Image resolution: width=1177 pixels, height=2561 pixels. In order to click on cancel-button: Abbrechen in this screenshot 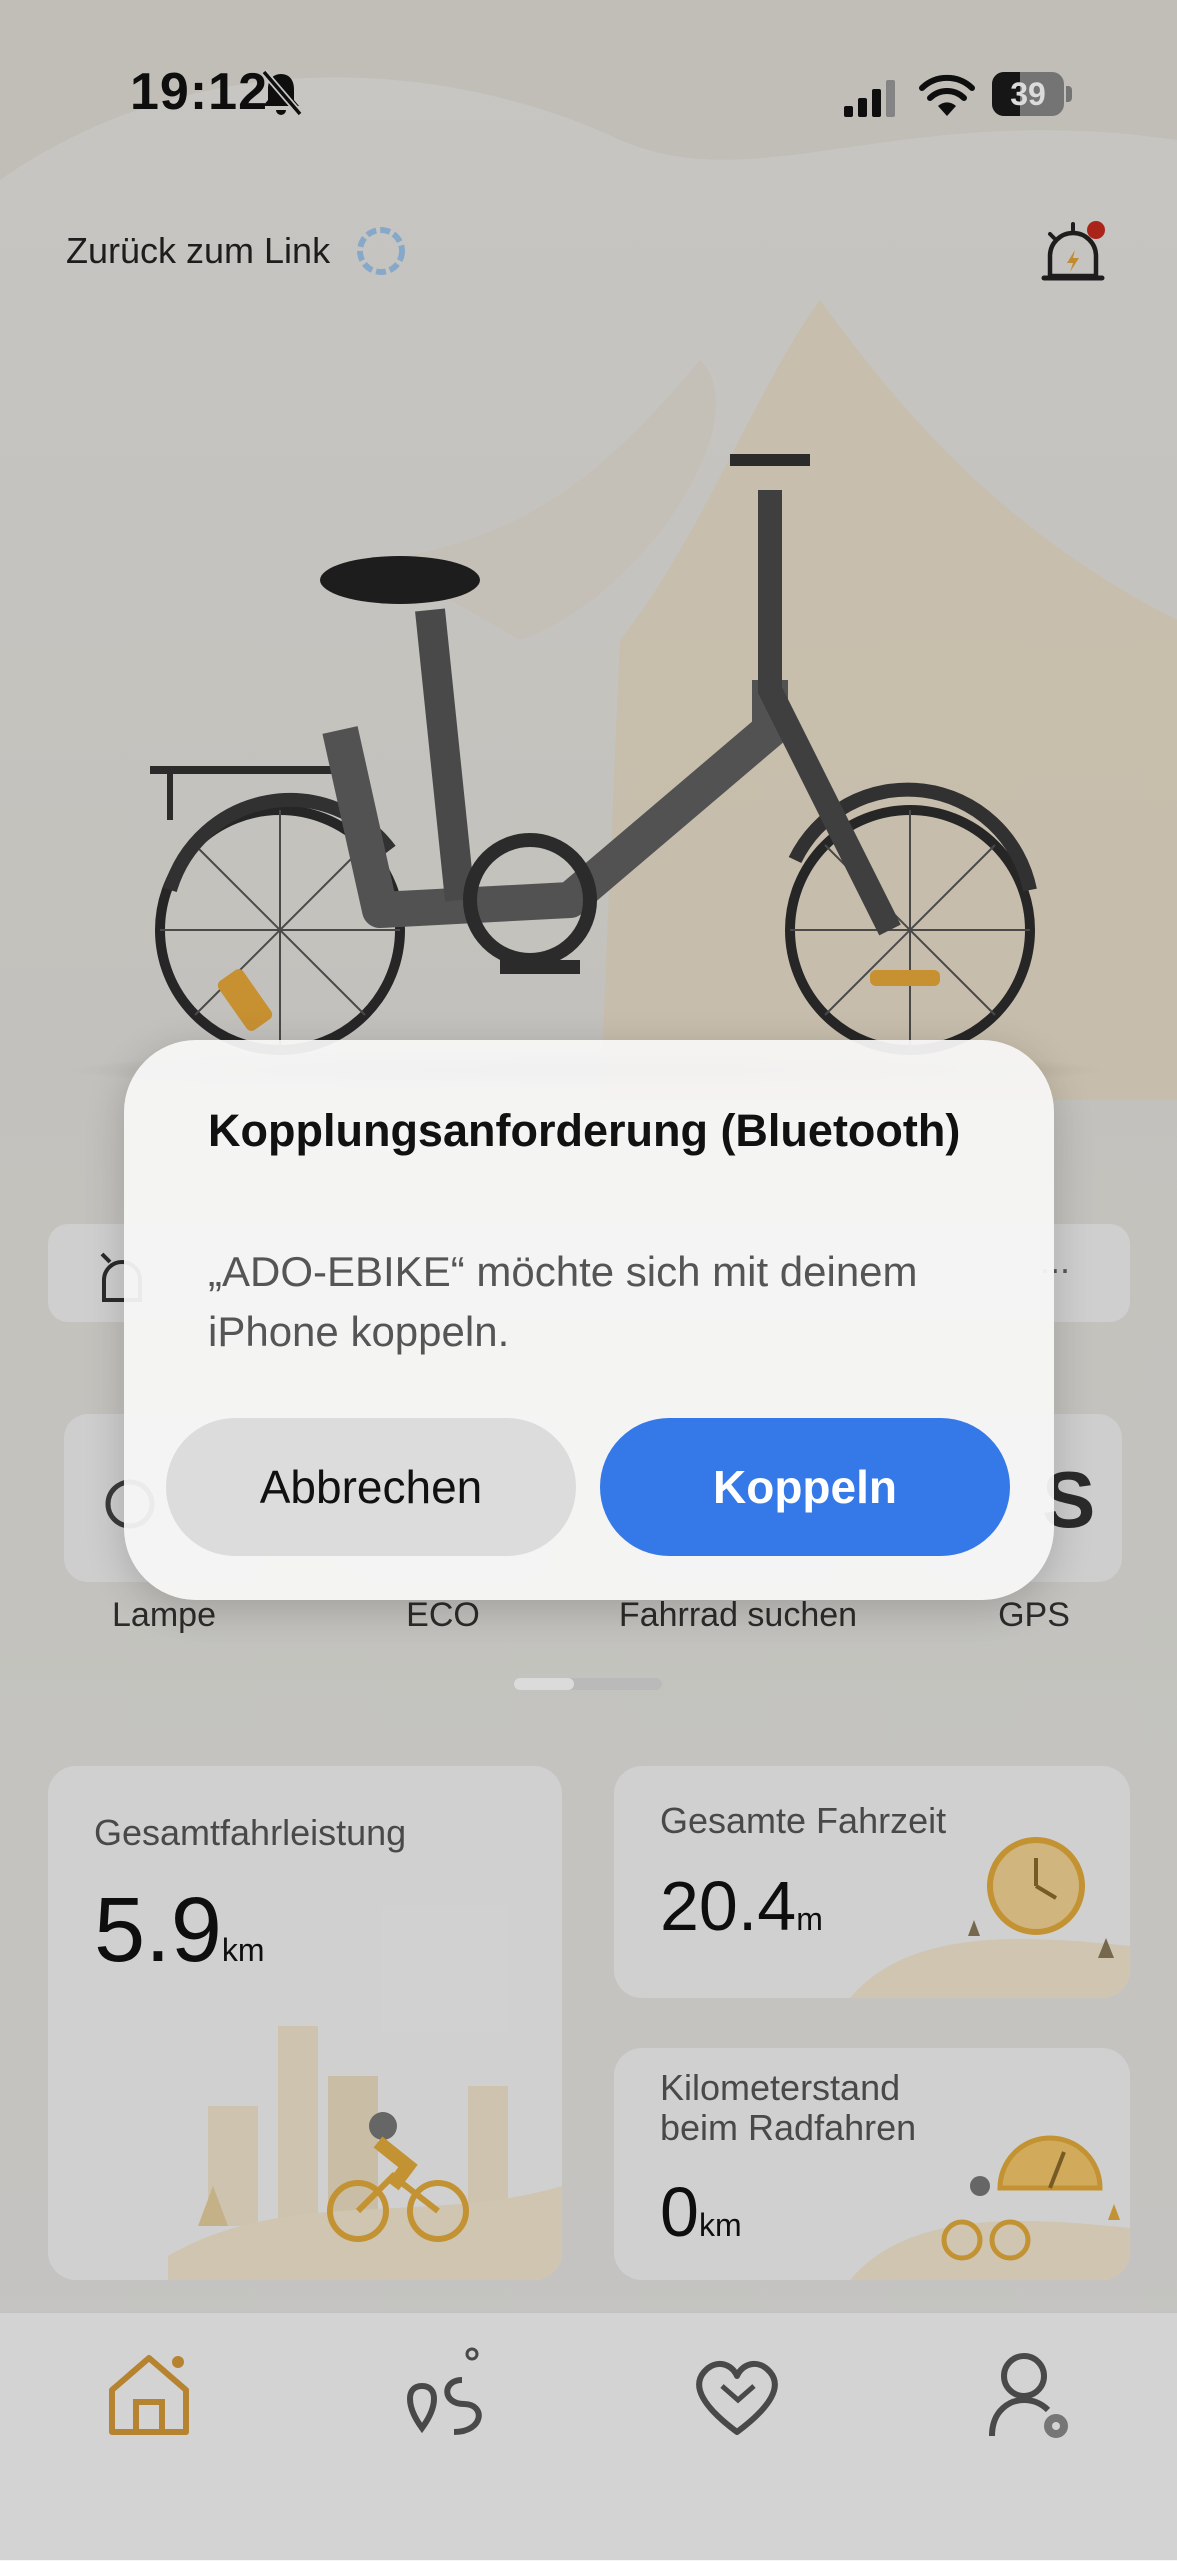, I will do `click(371, 1487)`.